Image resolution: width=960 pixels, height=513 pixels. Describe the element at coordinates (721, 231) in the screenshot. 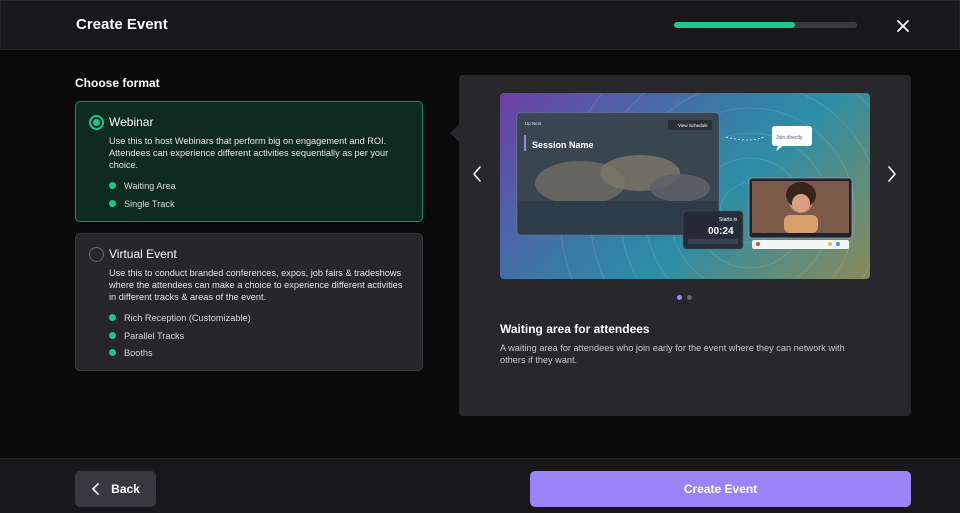

I see `countdown-timer: 00:24` at that location.